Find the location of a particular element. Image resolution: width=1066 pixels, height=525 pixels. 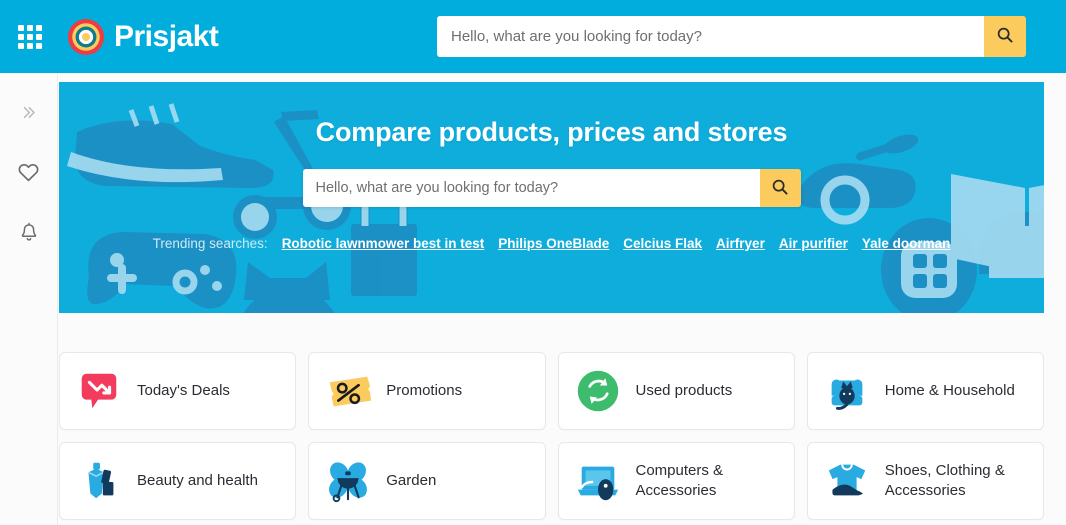

hero-search-bar is located at coordinates (551, 188).